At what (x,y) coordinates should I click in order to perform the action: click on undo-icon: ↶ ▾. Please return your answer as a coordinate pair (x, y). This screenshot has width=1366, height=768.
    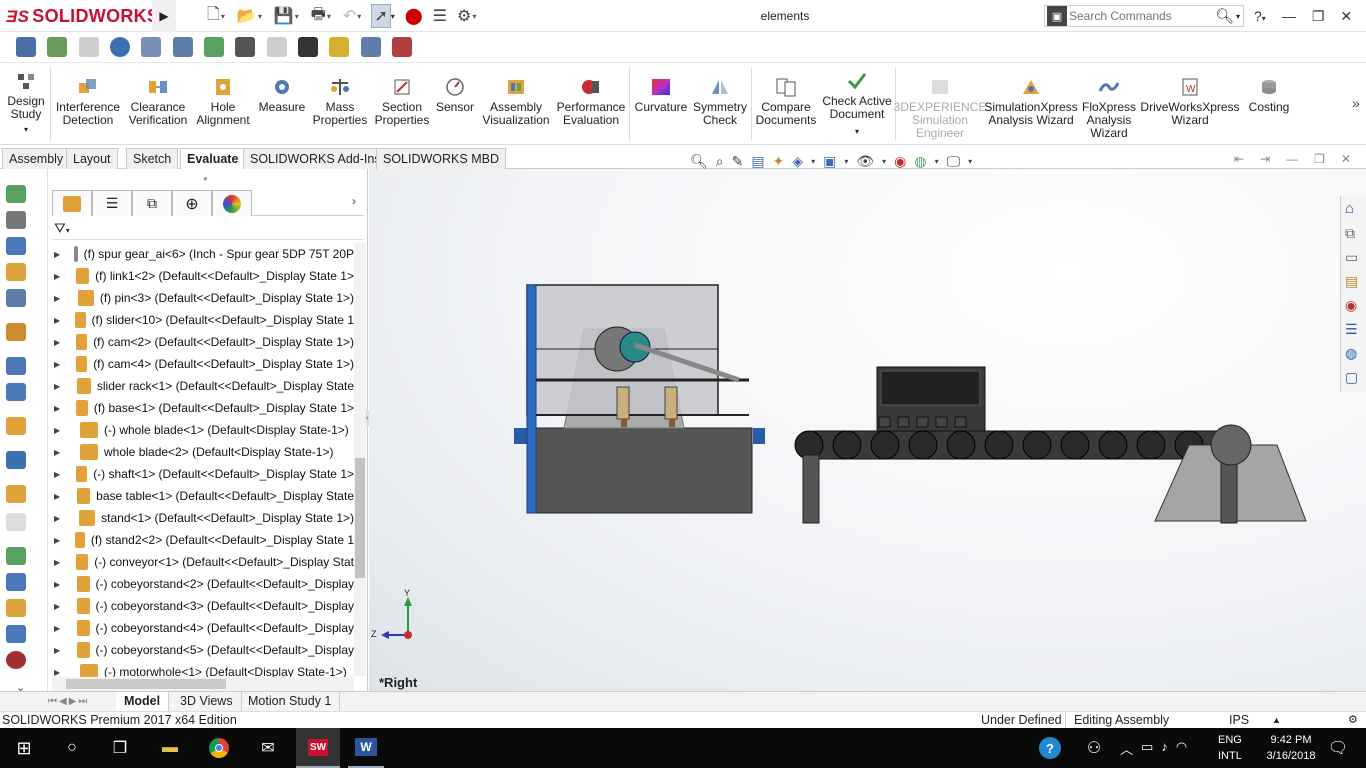
    Looking at the image, I should click on (352, 16).